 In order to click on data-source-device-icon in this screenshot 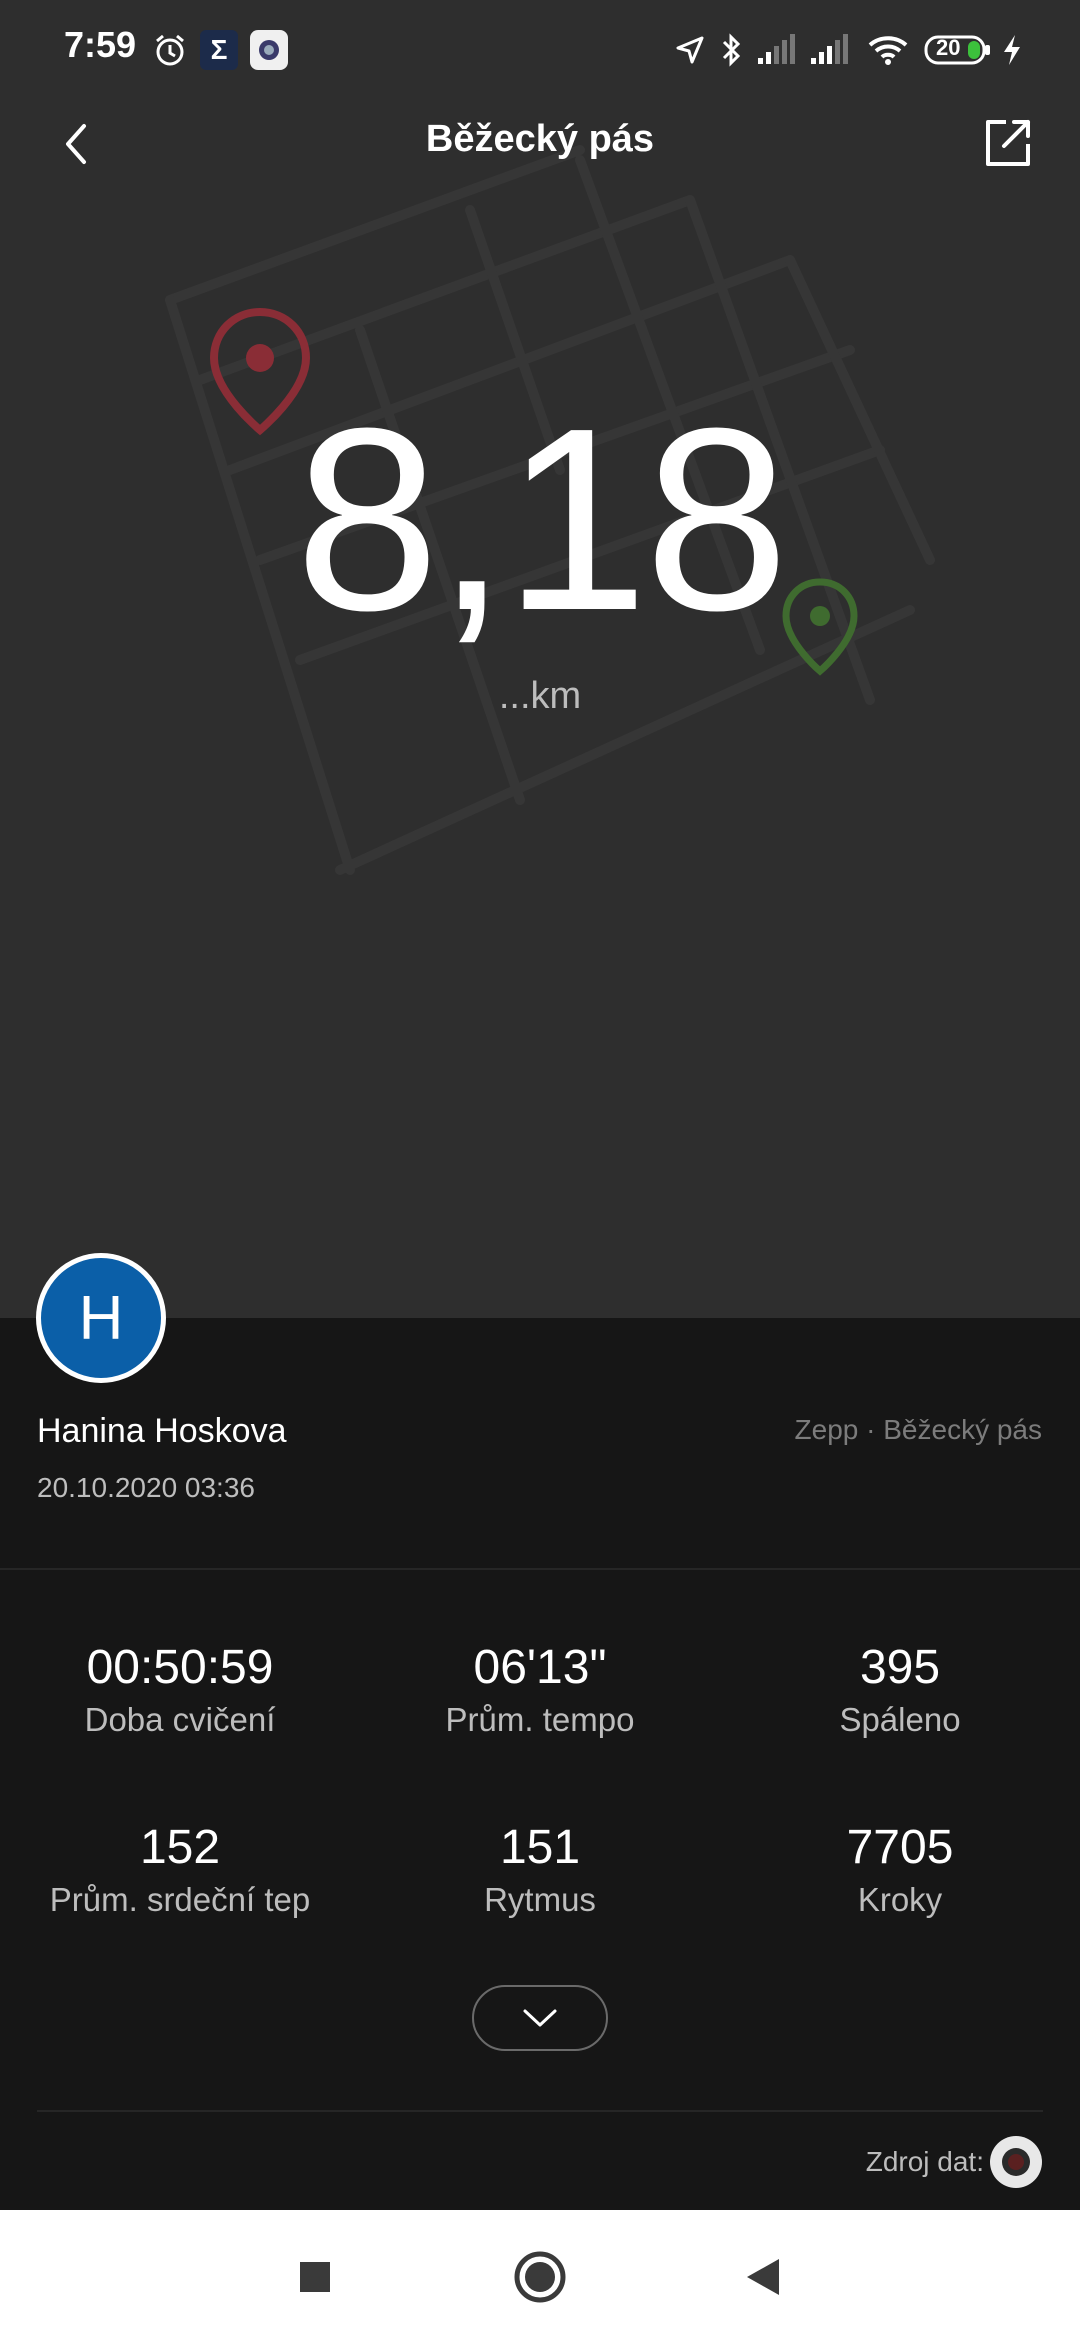, I will do `click(1016, 2162)`.